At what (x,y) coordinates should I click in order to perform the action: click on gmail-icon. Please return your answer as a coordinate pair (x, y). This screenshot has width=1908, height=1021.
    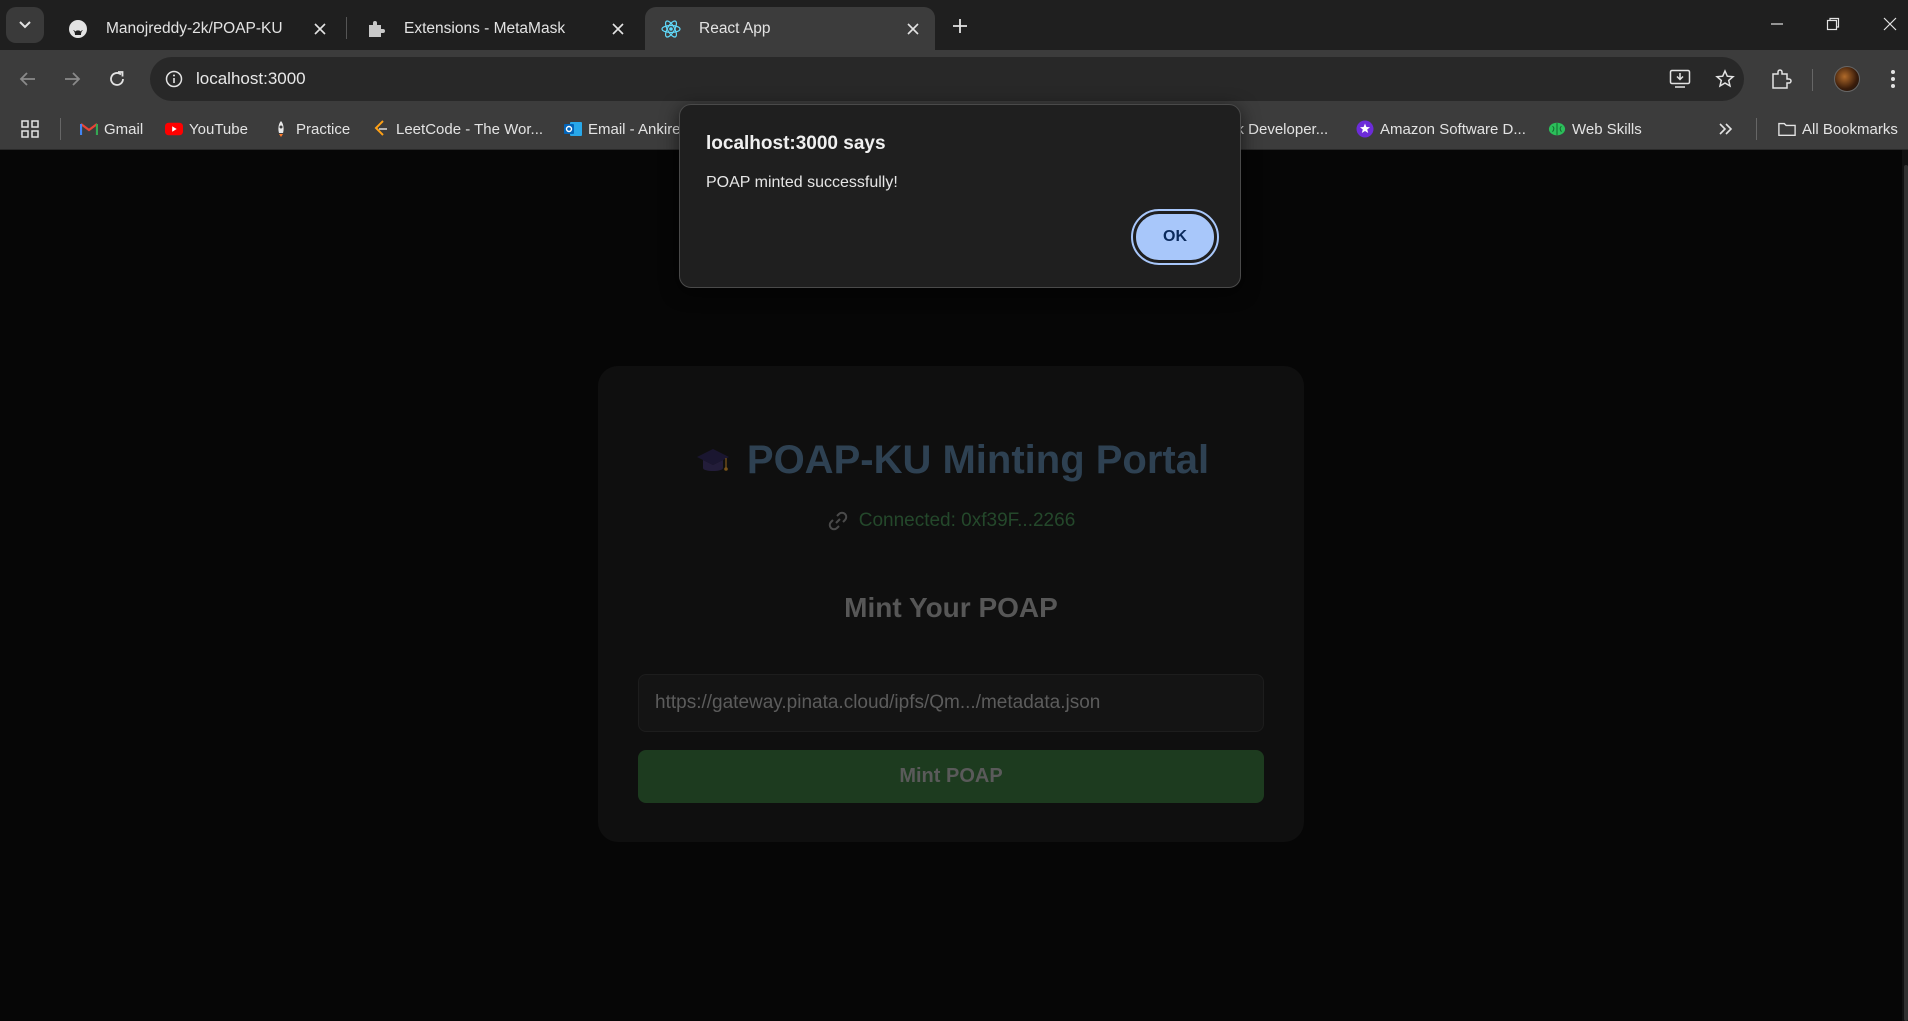
    Looking at the image, I should click on (89, 129).